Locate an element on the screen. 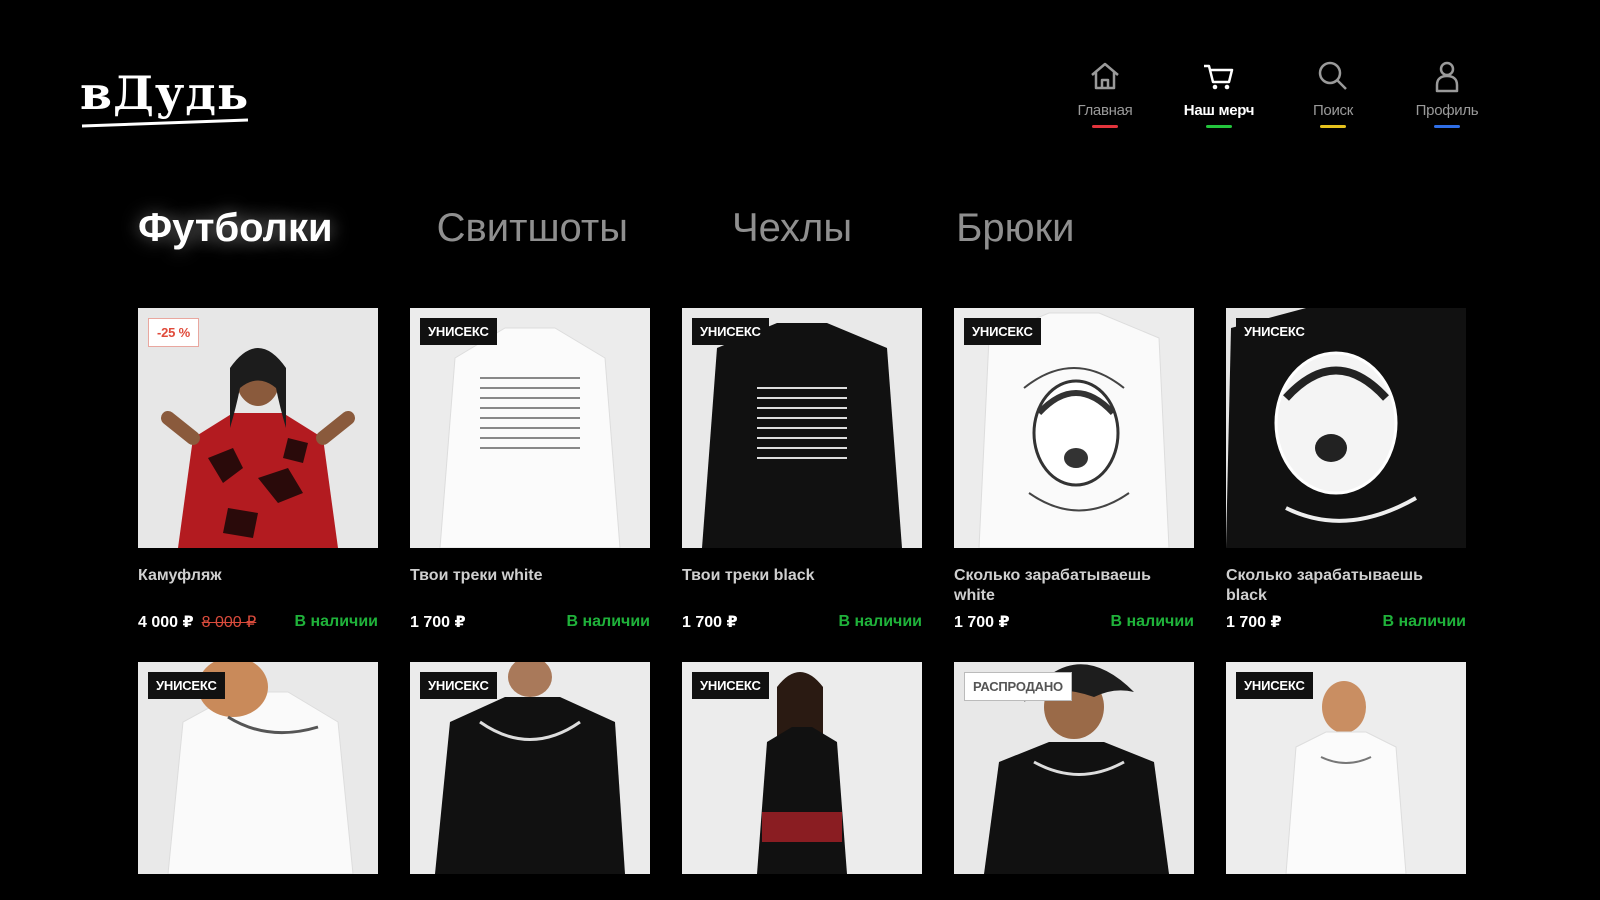  product-price: 4 000 ₽ is located at coordinates (166, 622).